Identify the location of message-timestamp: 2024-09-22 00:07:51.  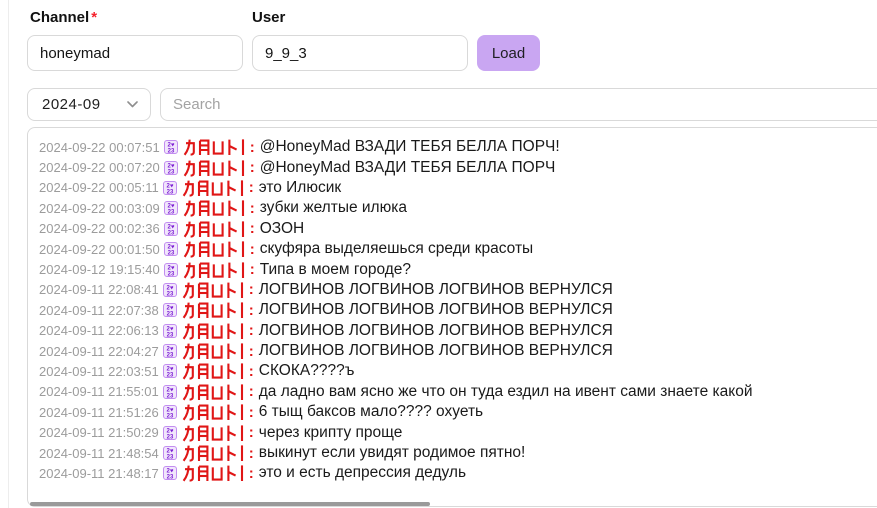
(99, 147).